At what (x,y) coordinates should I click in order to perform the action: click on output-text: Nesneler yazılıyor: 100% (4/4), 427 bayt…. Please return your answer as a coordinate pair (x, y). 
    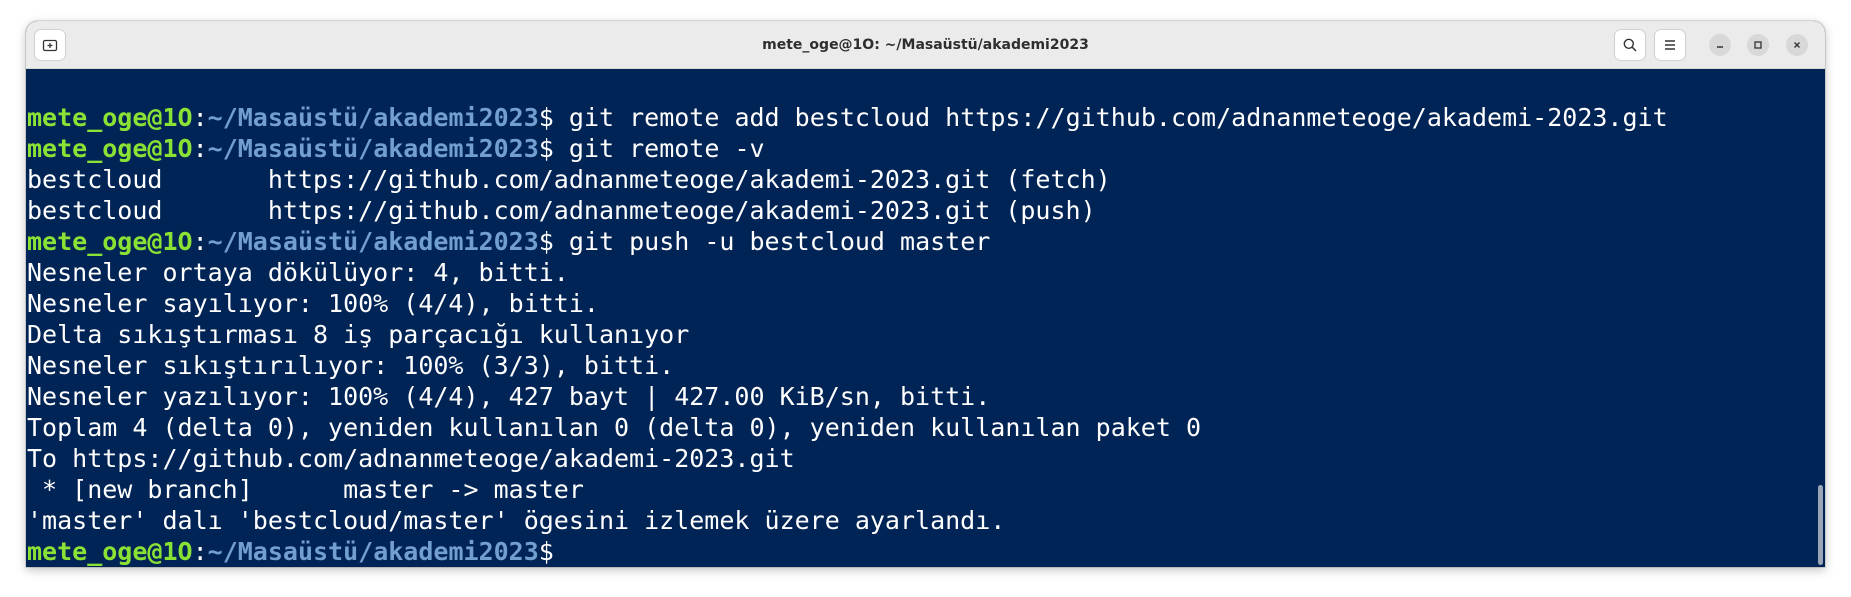
    Looking at the image, I should click on (509, 396).